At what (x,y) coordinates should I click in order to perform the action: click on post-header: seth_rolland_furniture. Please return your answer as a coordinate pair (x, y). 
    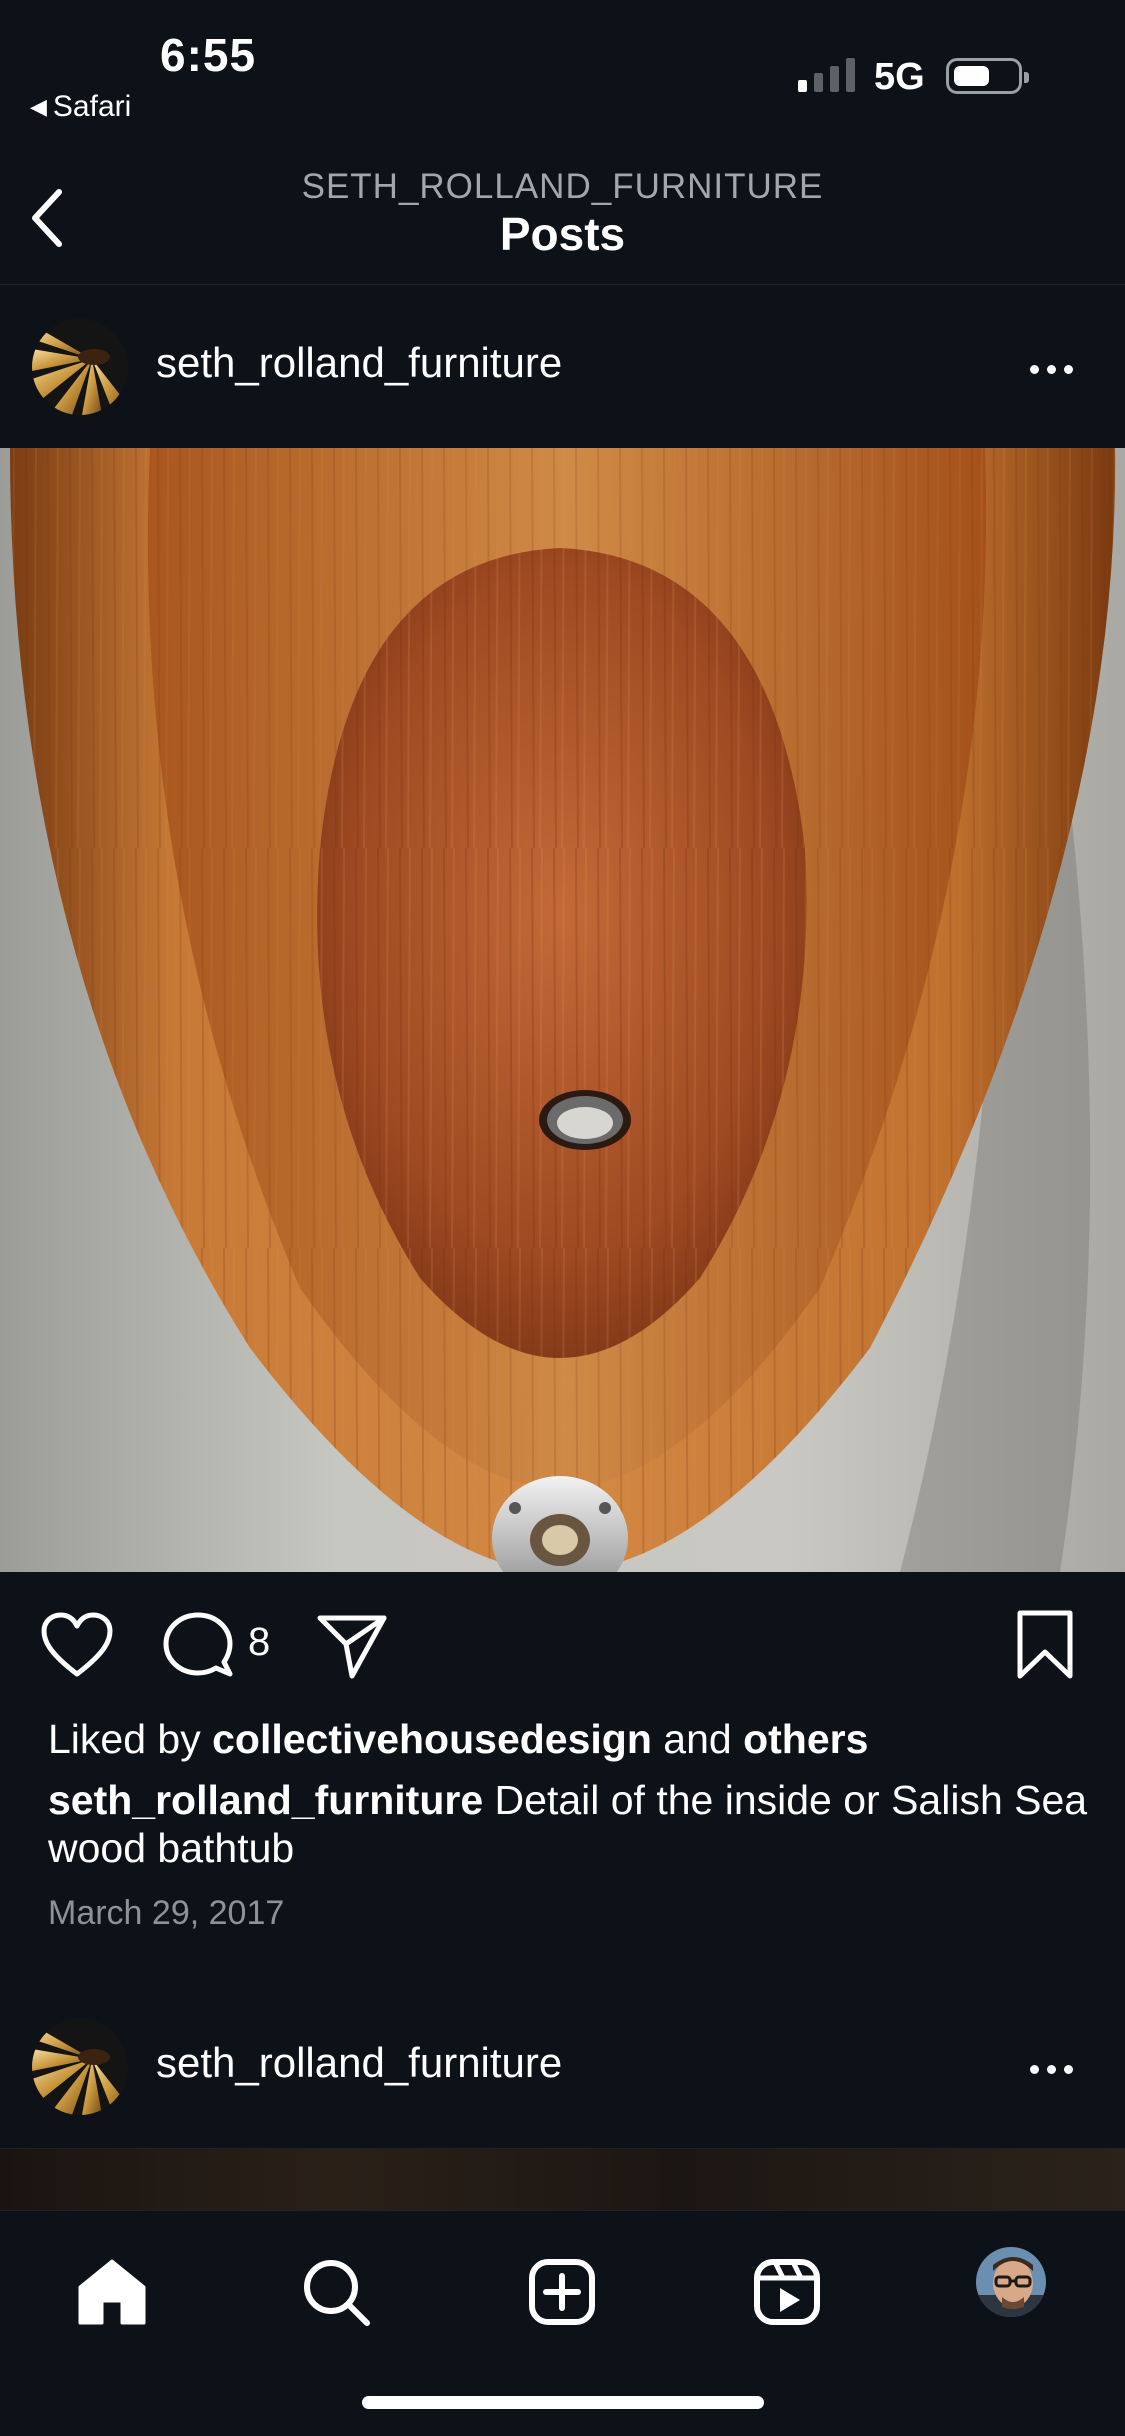
    Looking at the image, I should click on (562, 366).